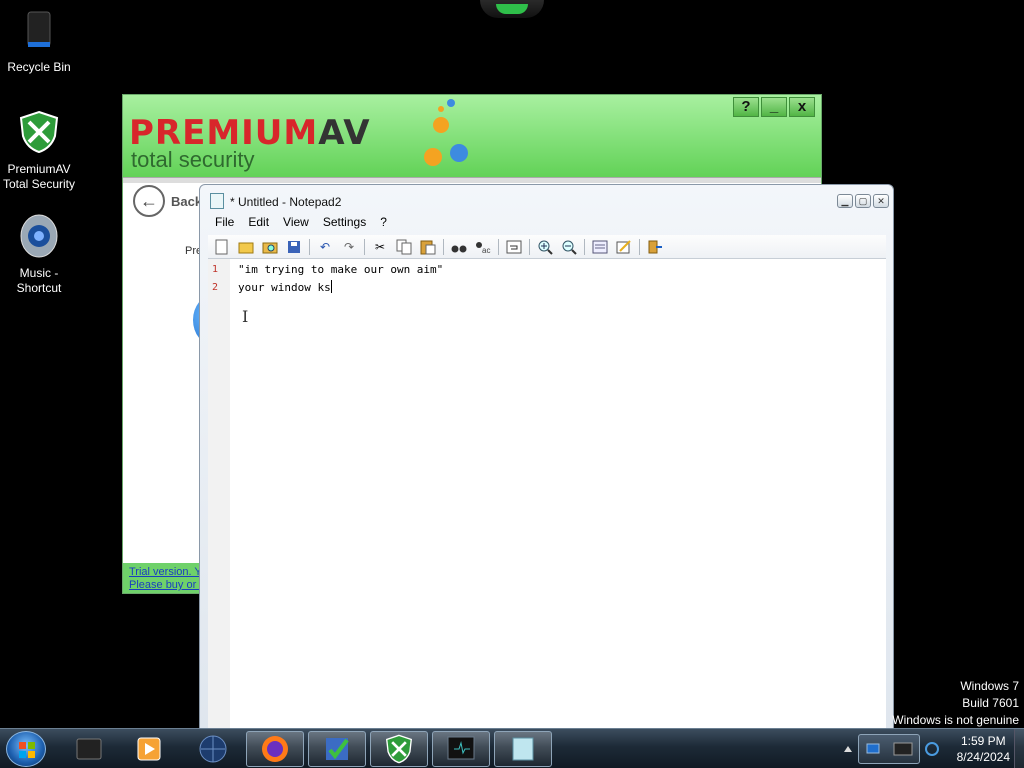 This screenshot has width=1024, height=768. Describe the element at coordinates (331, 286) in the screenshot. I see `text-caret` at that location.